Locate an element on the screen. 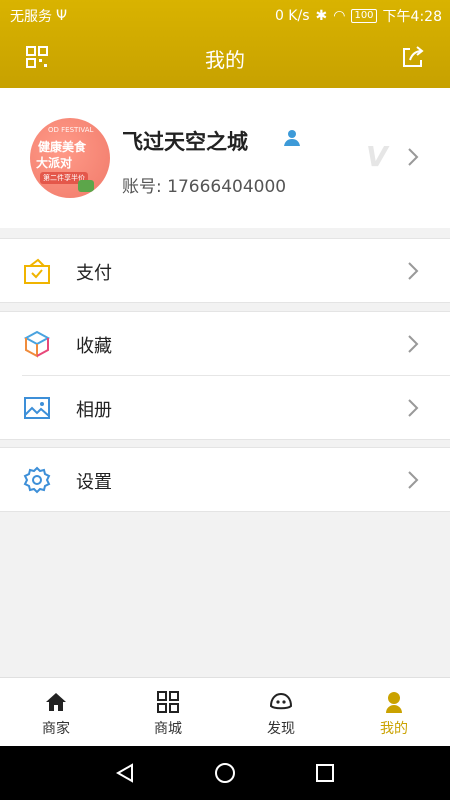 The image size is (450, 800). network-speed: 0 K/s is located at coordinates (292, 16).